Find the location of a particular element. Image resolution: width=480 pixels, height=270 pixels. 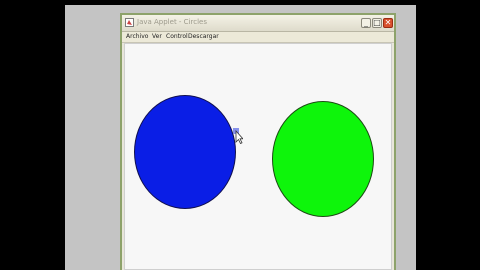

minimize-button: _ is located at coordinates (366, 23).